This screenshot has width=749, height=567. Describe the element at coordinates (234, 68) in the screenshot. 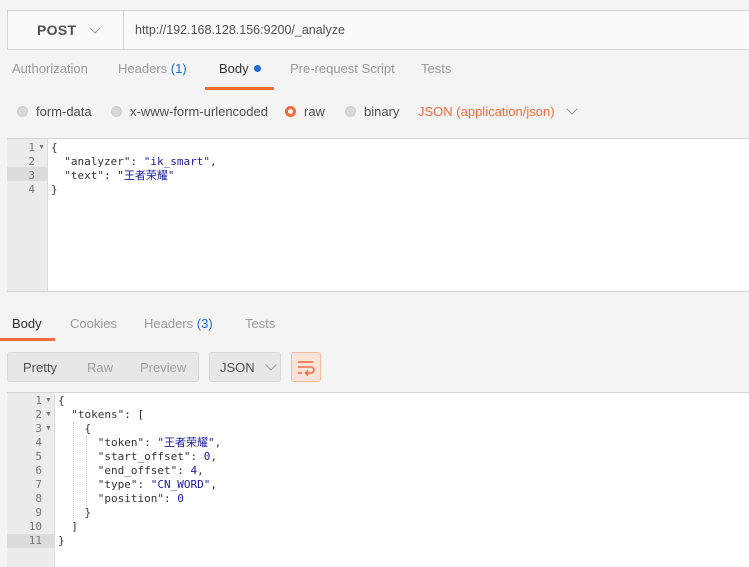

I see `tab-body-label: Body` at that location.